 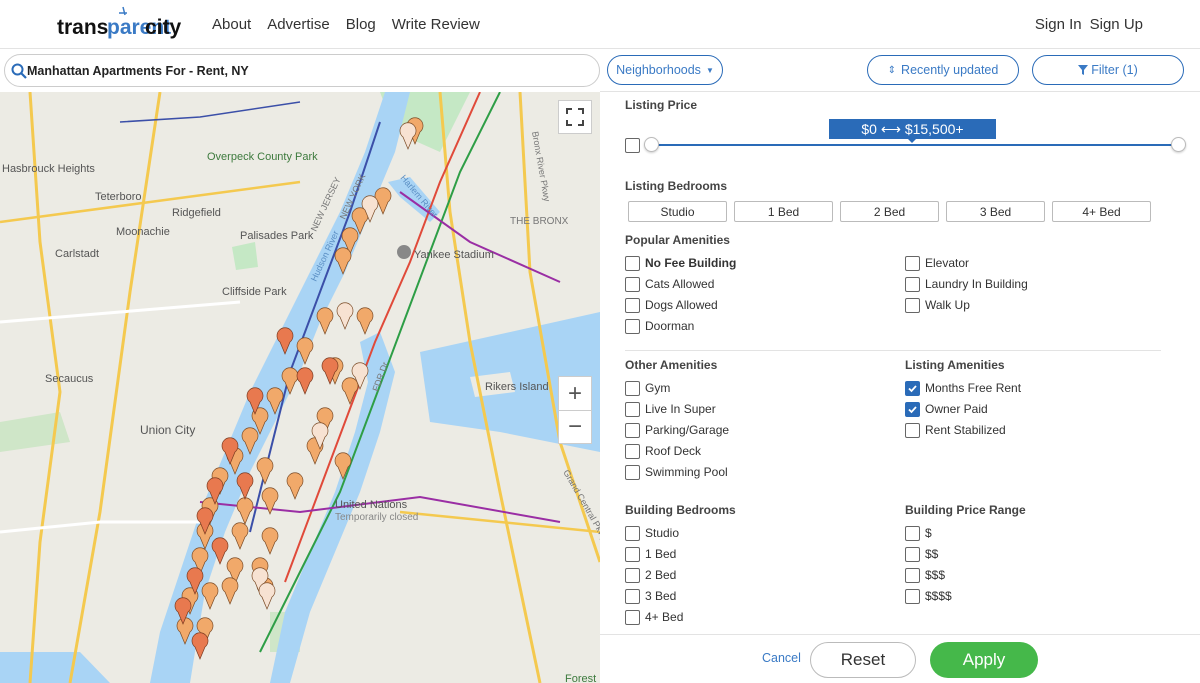 What do you see at coordinates (676, 186) in the screenshot?
I see `listing-bedrooms-title: Listing Bedrooms` at bounding box center [676, 186].